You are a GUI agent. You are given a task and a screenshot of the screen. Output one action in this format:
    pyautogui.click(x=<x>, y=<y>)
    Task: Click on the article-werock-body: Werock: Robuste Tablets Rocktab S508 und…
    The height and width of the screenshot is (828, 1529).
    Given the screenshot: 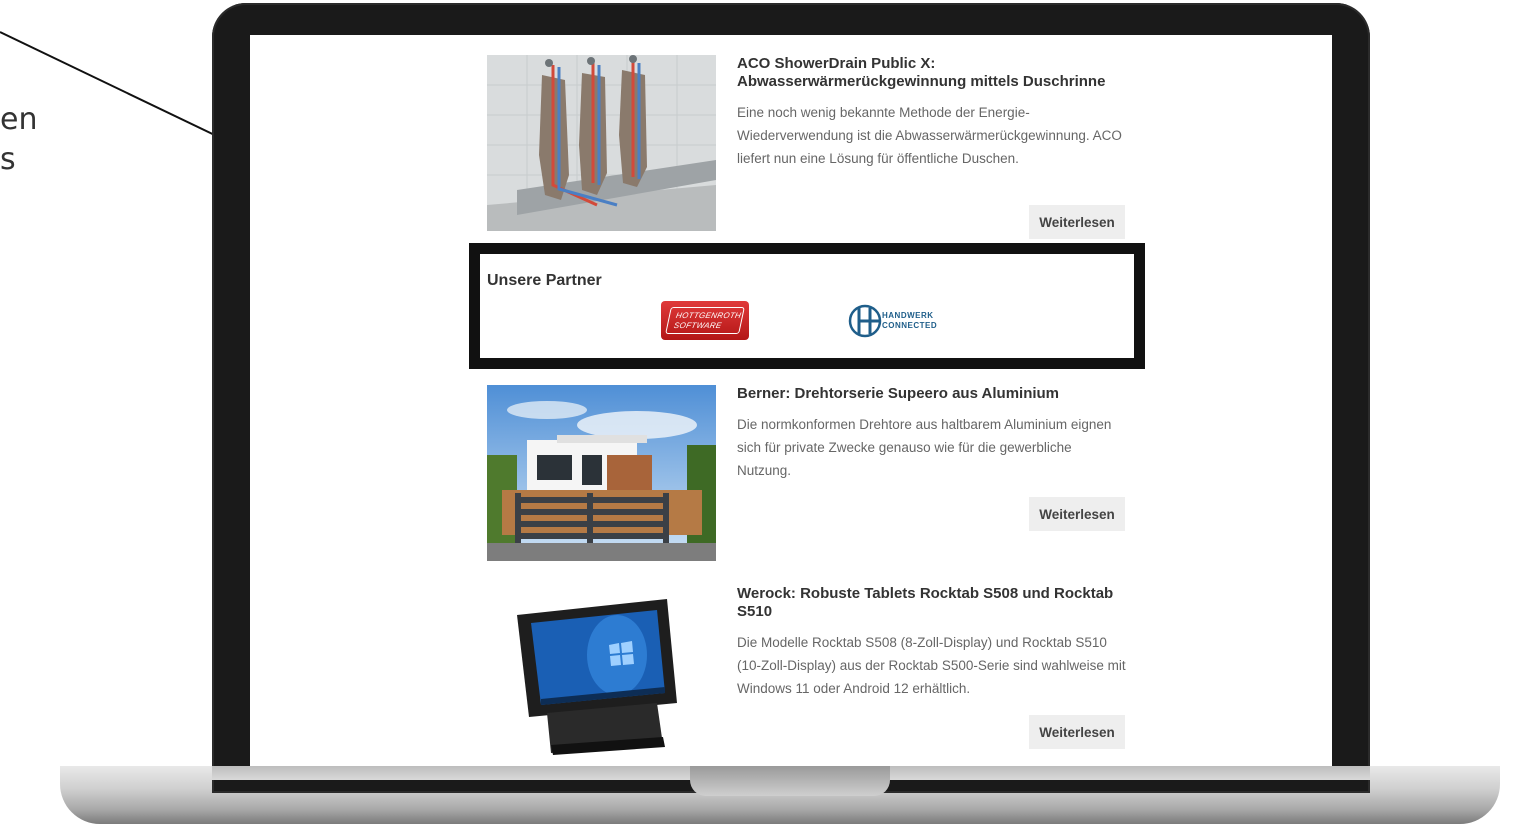 What is the action you would take?
    pyautogui.click(x=932, y=642)
    